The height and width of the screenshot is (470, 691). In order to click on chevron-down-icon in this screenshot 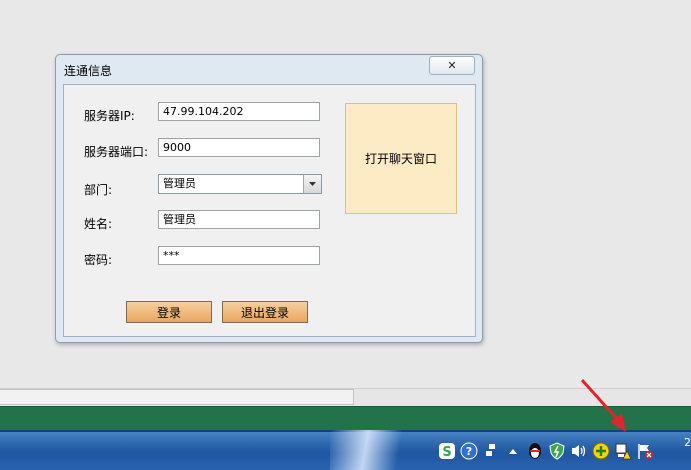, I will do `click(312, 184)`.